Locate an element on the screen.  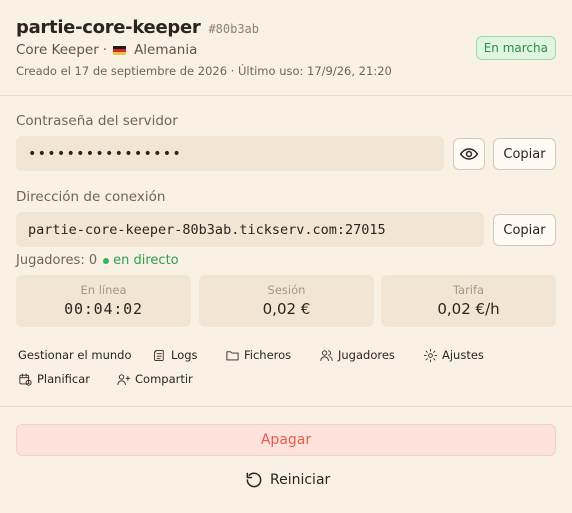
server-hash: #80b3ab is located at coordinates (234, 29).